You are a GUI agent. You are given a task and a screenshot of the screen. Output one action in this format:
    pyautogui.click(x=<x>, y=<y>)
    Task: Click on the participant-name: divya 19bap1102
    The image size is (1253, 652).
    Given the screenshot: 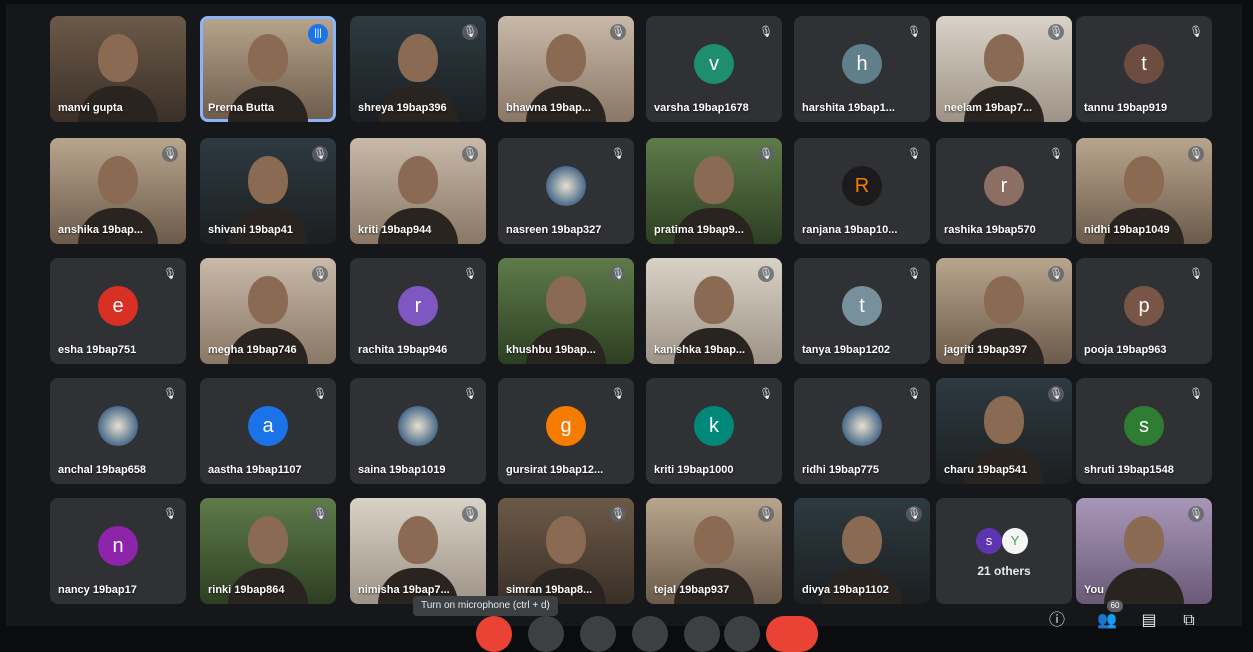 What is the action you would take?
    pyautogui.click(x=845, y=590)
    